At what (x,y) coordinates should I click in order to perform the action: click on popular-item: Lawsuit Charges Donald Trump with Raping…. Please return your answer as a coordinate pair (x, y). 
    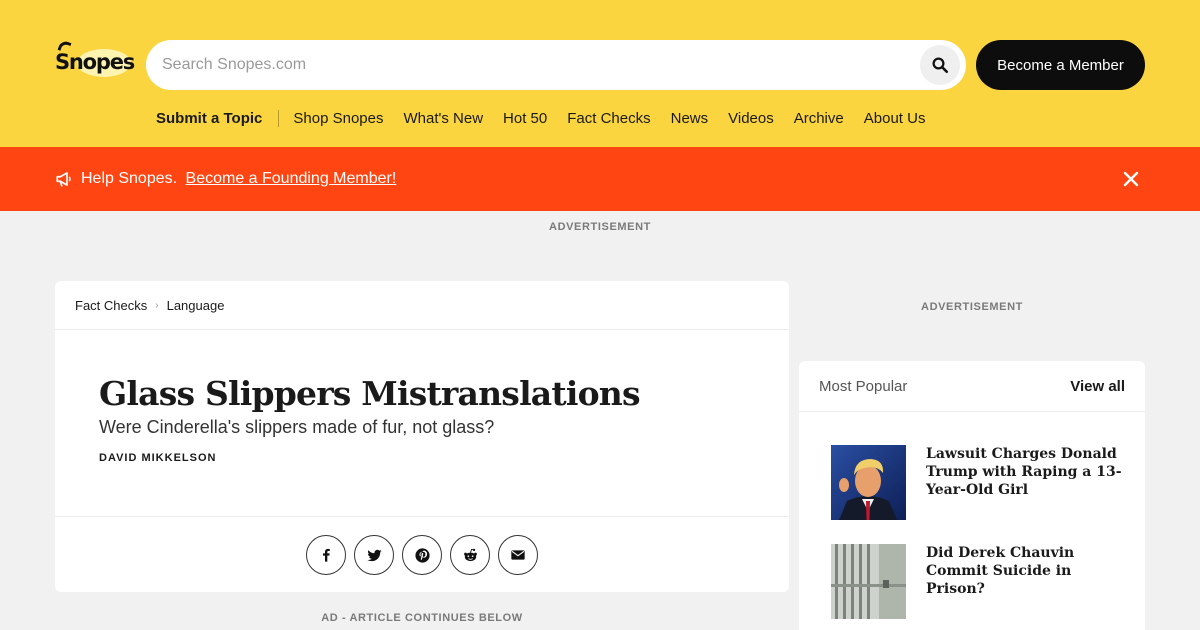
    Looking at the image, I should click on (976, 482).